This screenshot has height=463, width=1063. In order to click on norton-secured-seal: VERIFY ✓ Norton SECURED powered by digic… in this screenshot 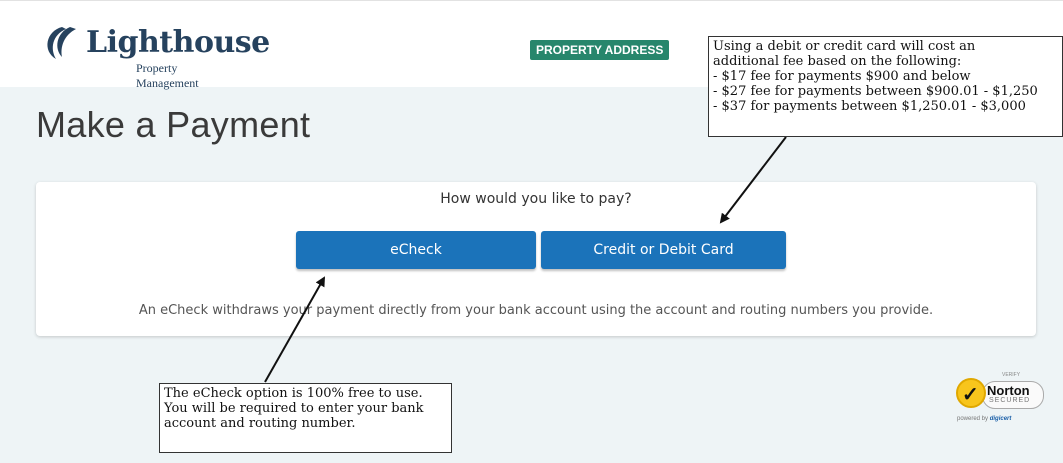, I will do `click(1001, 402)`.